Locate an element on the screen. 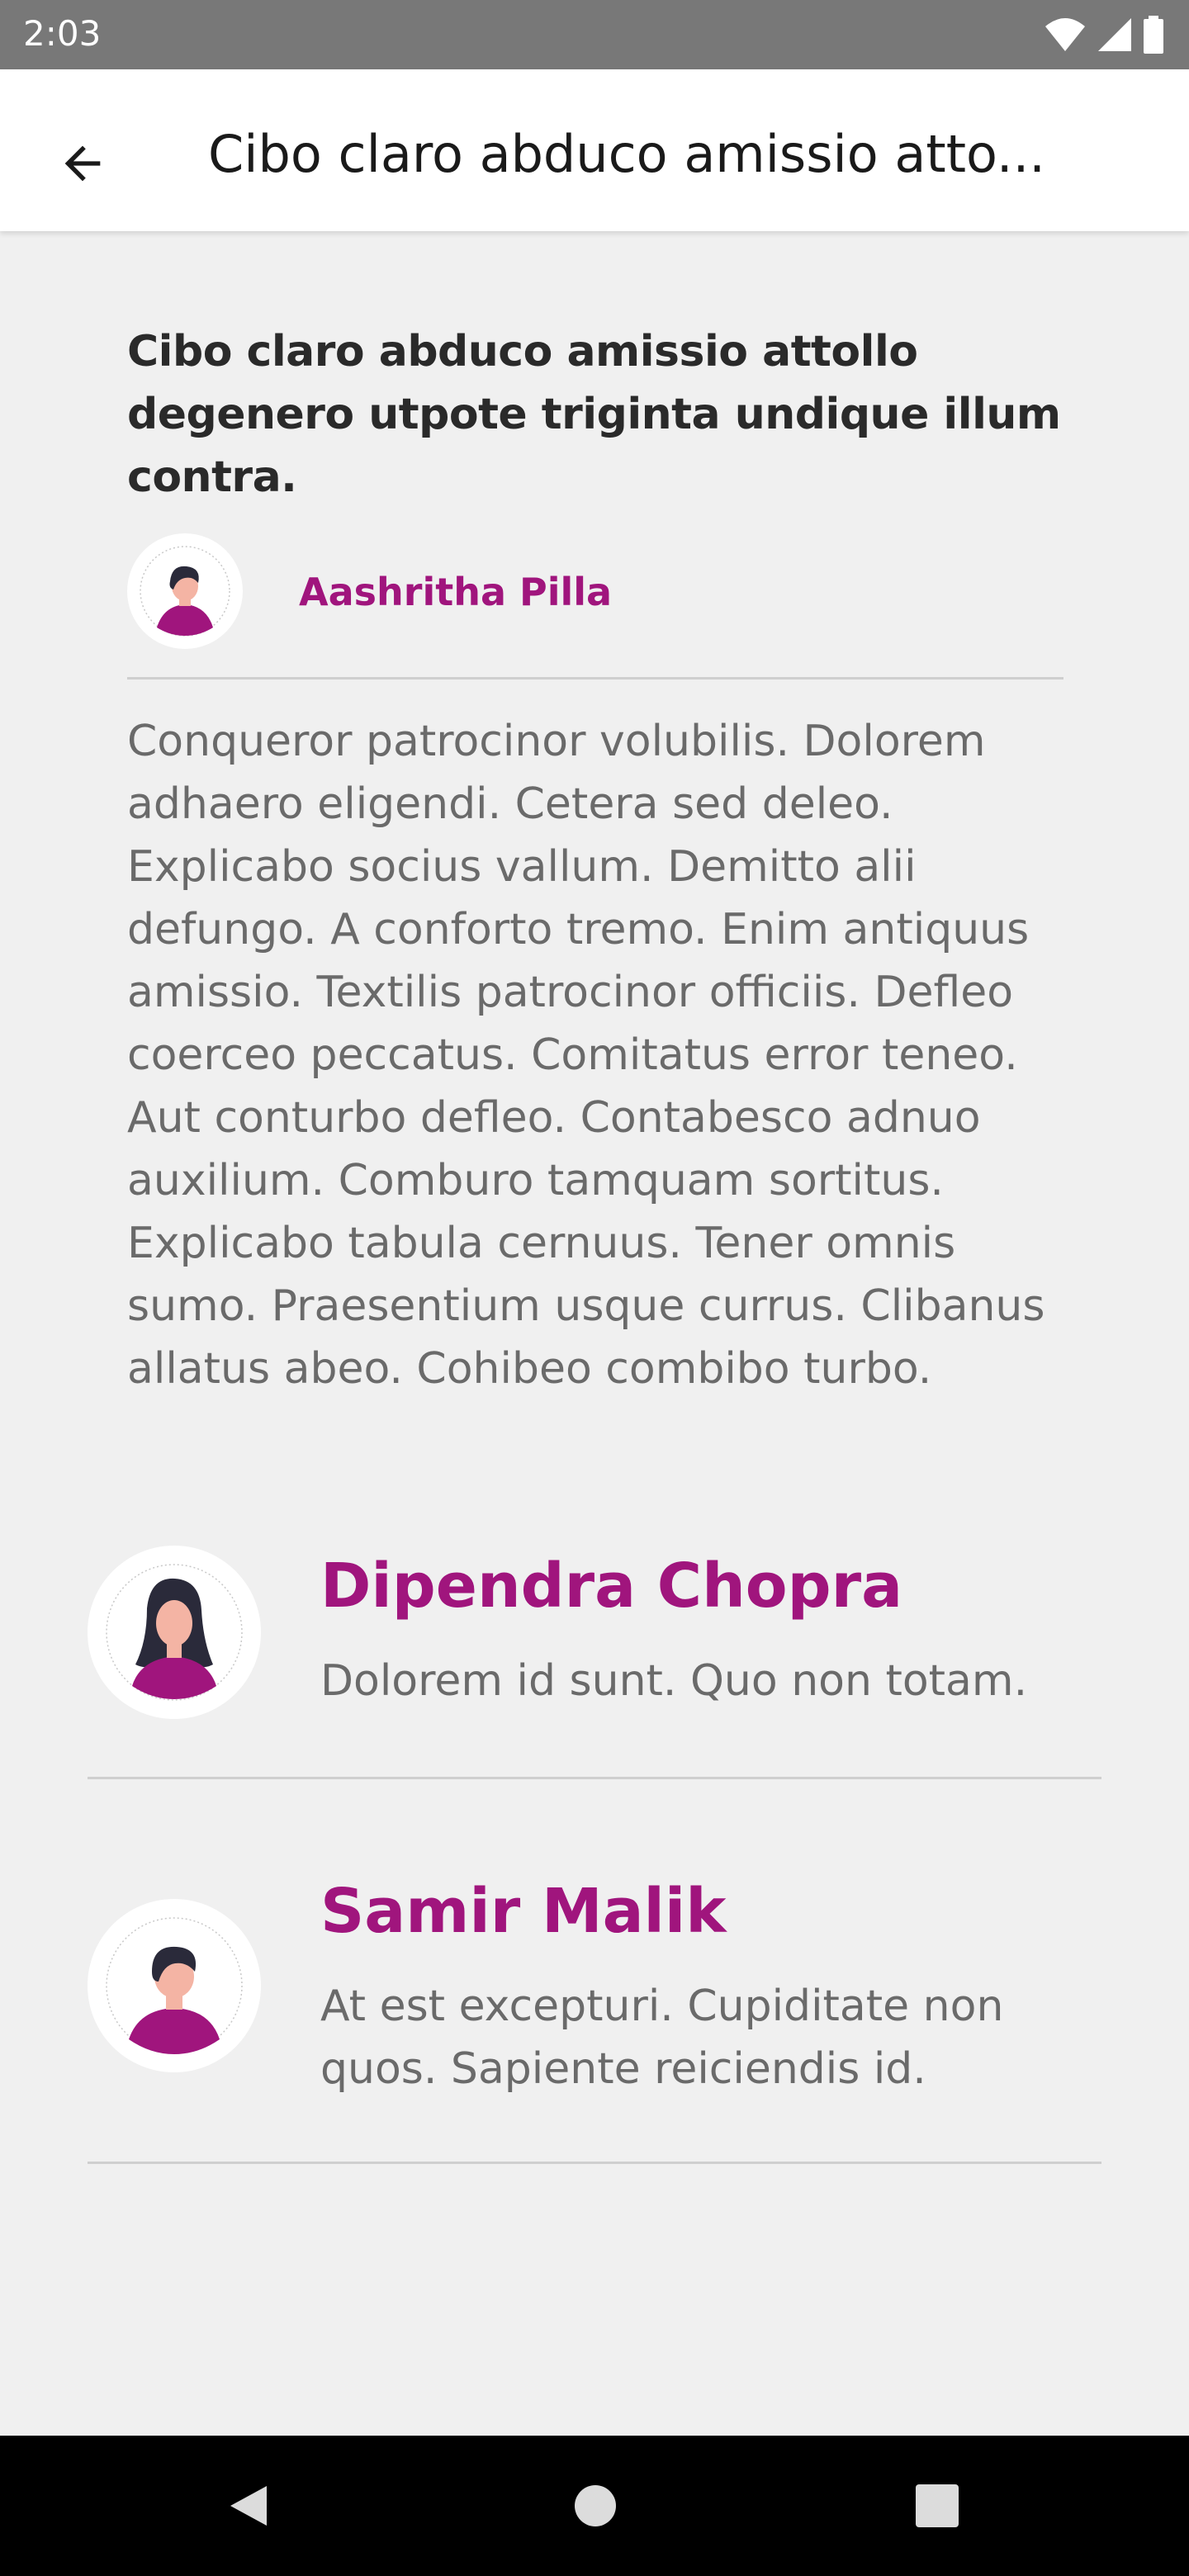  post-divider is located at coordinates (595, 678).